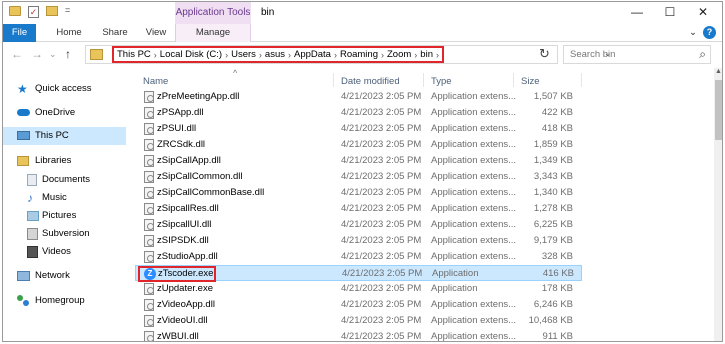  I want to click on nav-item-homegroup: Homegroup, so click(64, 301).